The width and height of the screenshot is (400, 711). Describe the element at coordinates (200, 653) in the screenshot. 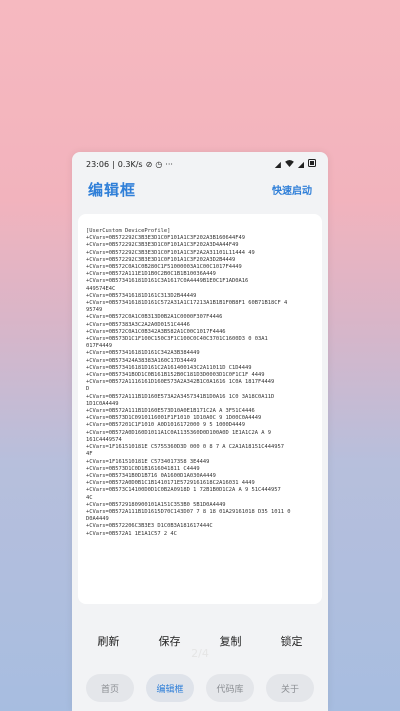

I see `page-indicator: 2/4` at that location.